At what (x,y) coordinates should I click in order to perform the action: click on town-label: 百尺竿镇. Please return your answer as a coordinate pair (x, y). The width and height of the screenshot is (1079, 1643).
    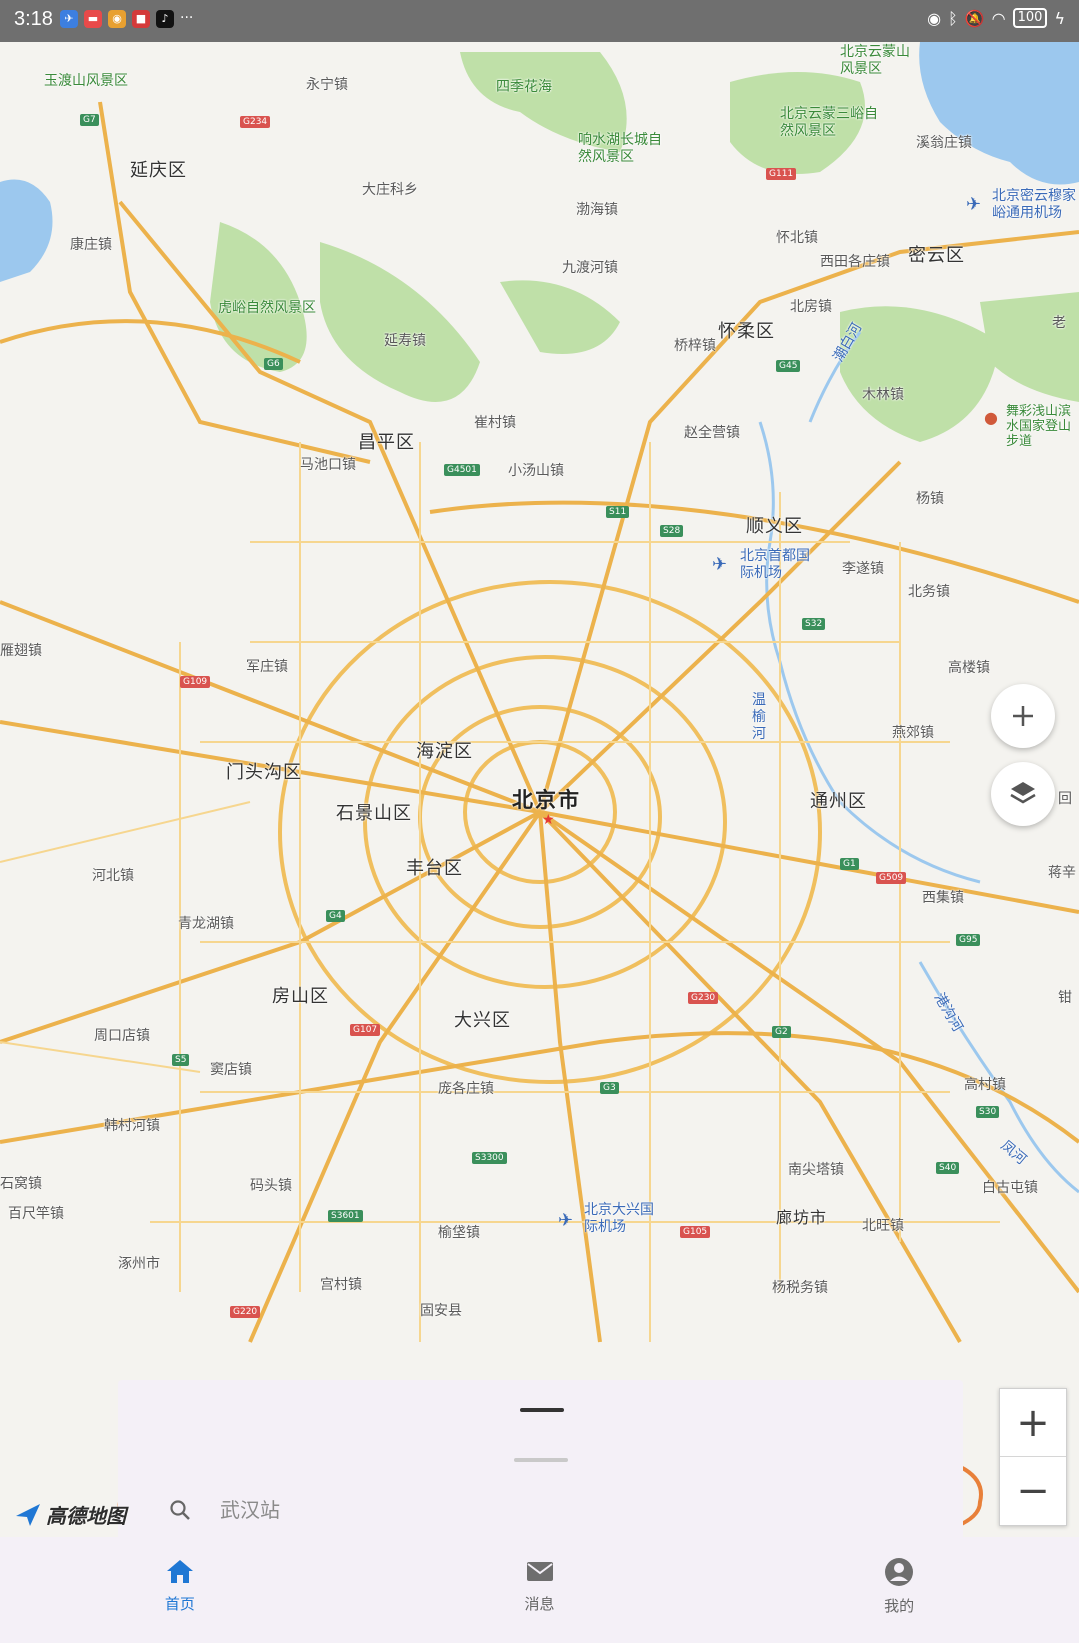
    Looking at the image, I should click on (36, 1214).